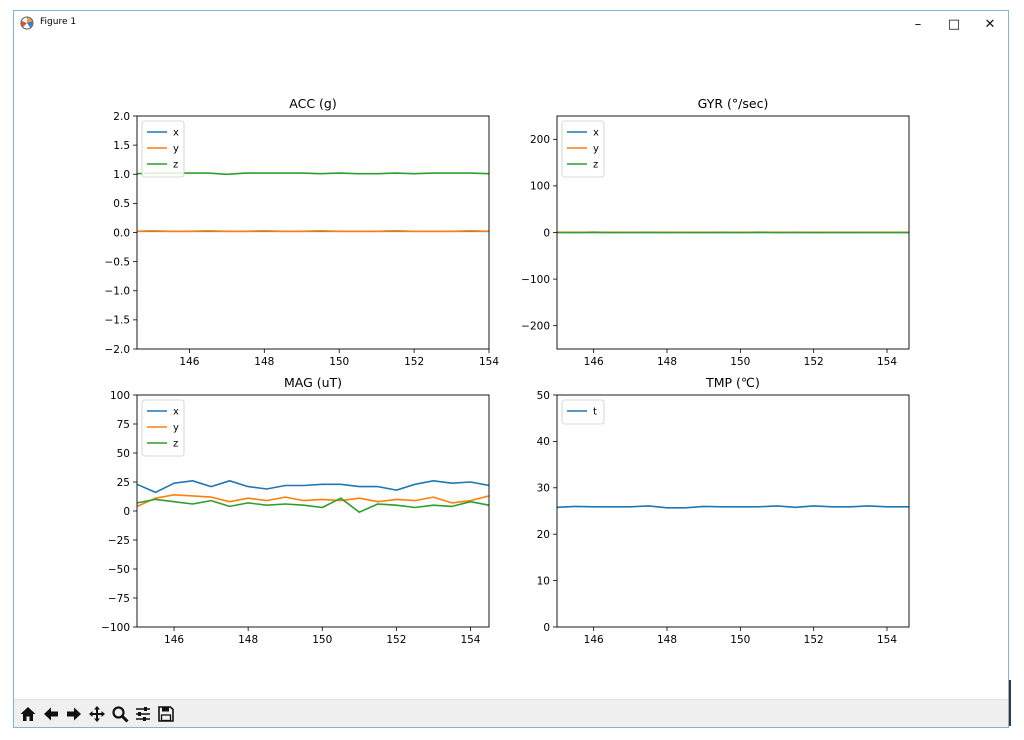 The image size is (1024, 740). Describe the element at coordinates (313, 382) in the screenshot. I see `mag-title: MAG (uT)` at that location.